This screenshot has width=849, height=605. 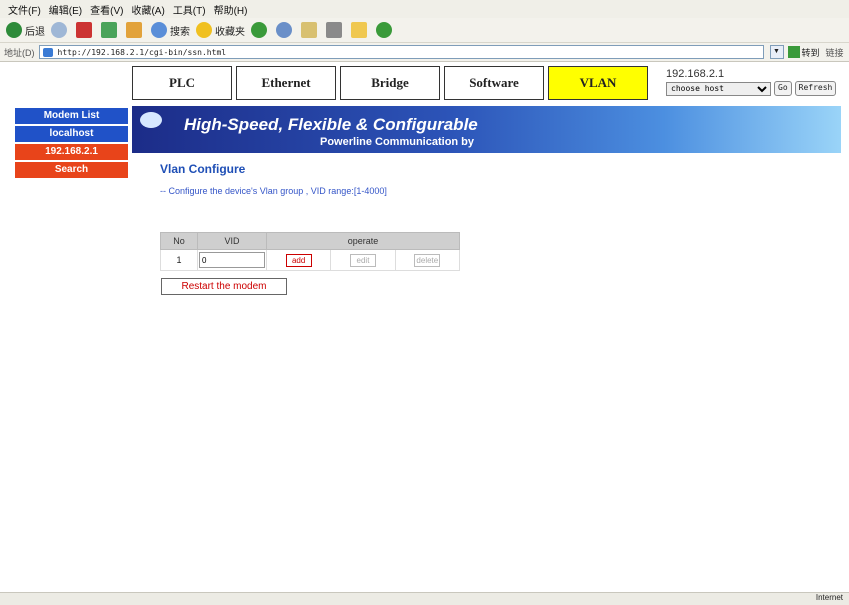 I want to click on folder-icon, so click(x=359, y=30).